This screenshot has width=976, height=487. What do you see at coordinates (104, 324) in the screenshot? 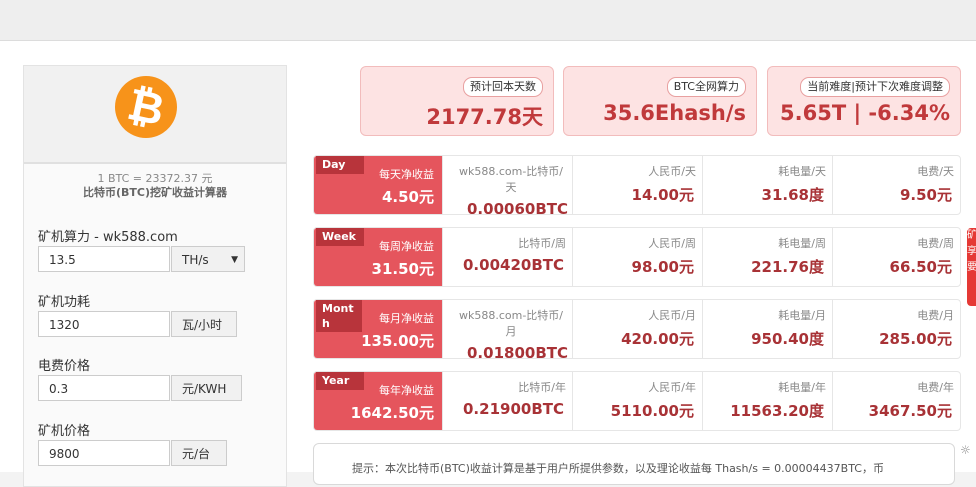
I see `power-input: 1320` at bounding box center [104, 324].